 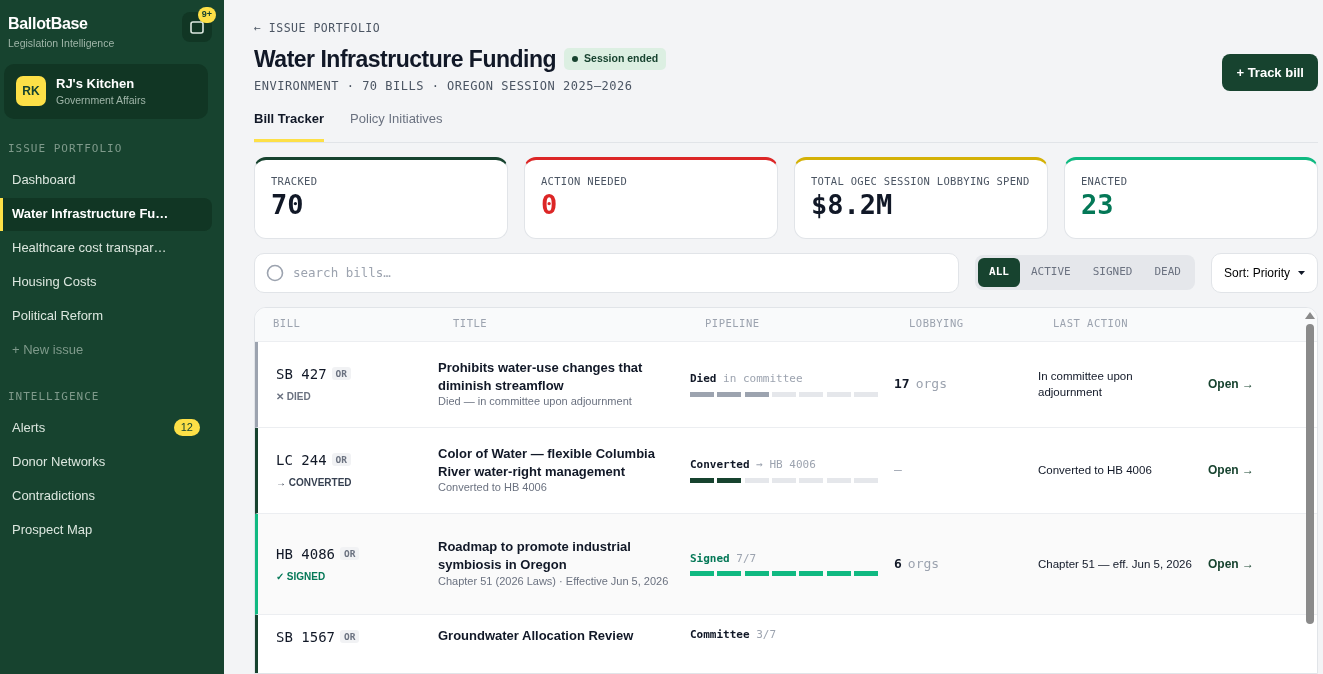 I want to click on stat-value: 23, so click(x=1098, y=205).